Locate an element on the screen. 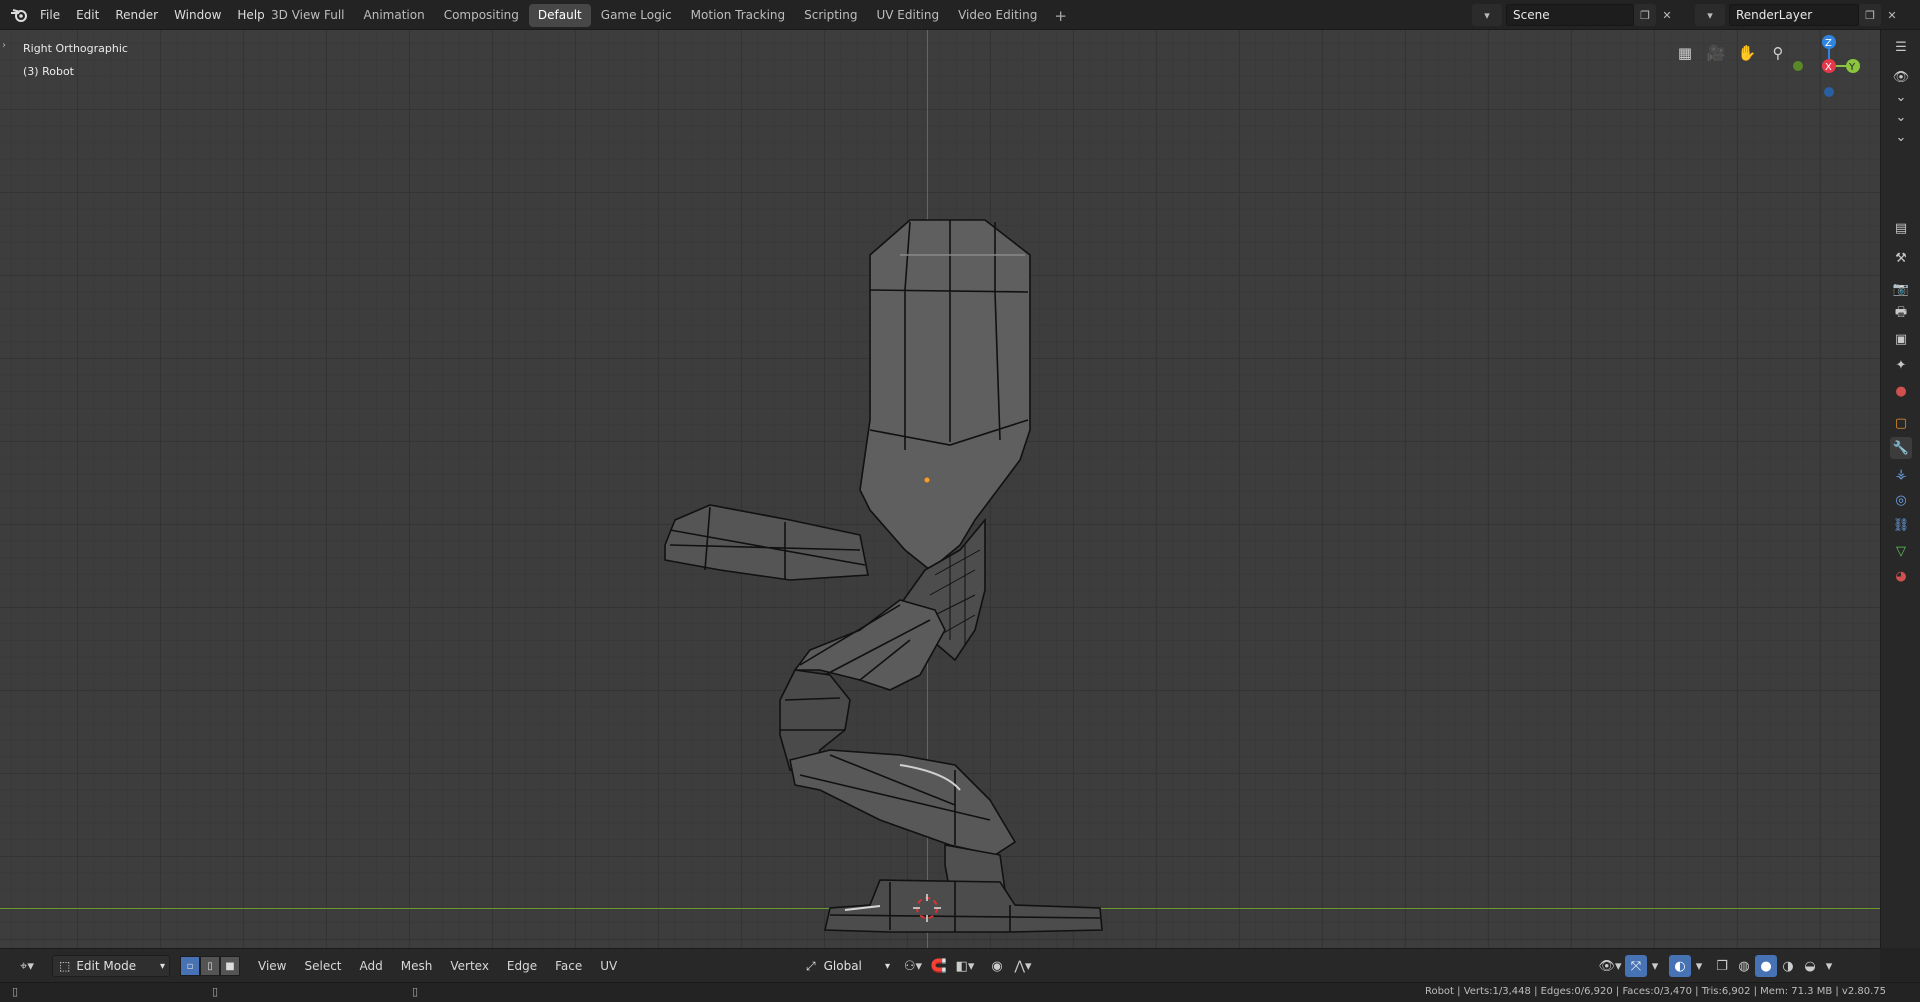 The image size is (1920, 1002). face-select-icon: ■ is located at coordinates (230, 966).